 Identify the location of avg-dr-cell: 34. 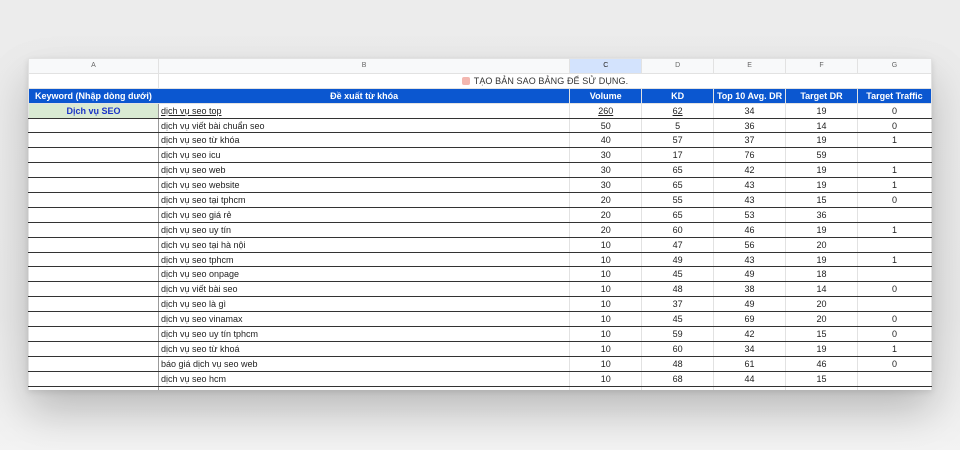
(750, 110).